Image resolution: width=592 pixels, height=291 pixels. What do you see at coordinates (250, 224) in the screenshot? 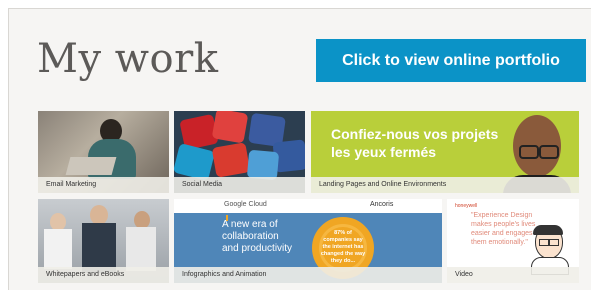
I see `infographic-line-1: A new era of` at bounding box center [250, 224].